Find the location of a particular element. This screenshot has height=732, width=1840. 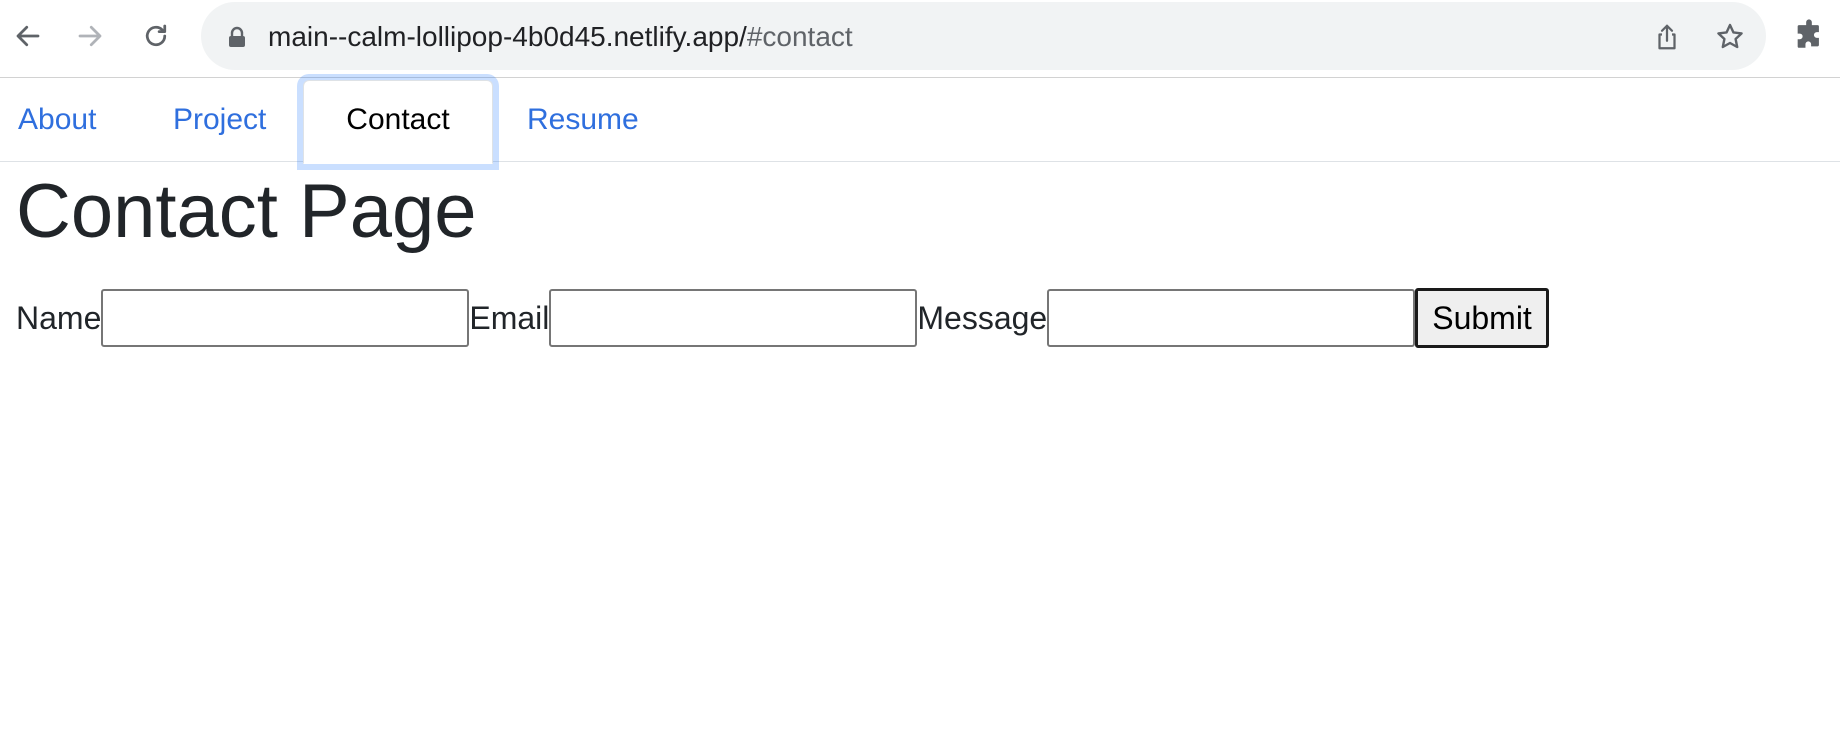

message-label: Message is located at coordinates (982, 317).